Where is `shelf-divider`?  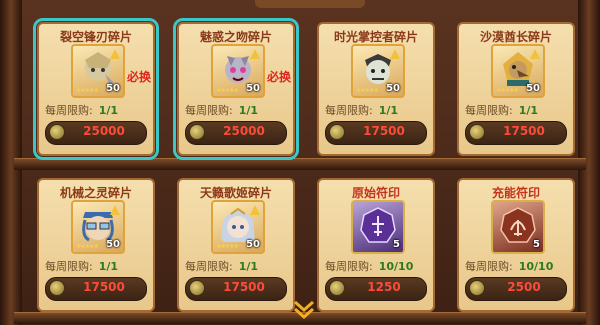 shelf-divider is located at coordinates (300, 164).